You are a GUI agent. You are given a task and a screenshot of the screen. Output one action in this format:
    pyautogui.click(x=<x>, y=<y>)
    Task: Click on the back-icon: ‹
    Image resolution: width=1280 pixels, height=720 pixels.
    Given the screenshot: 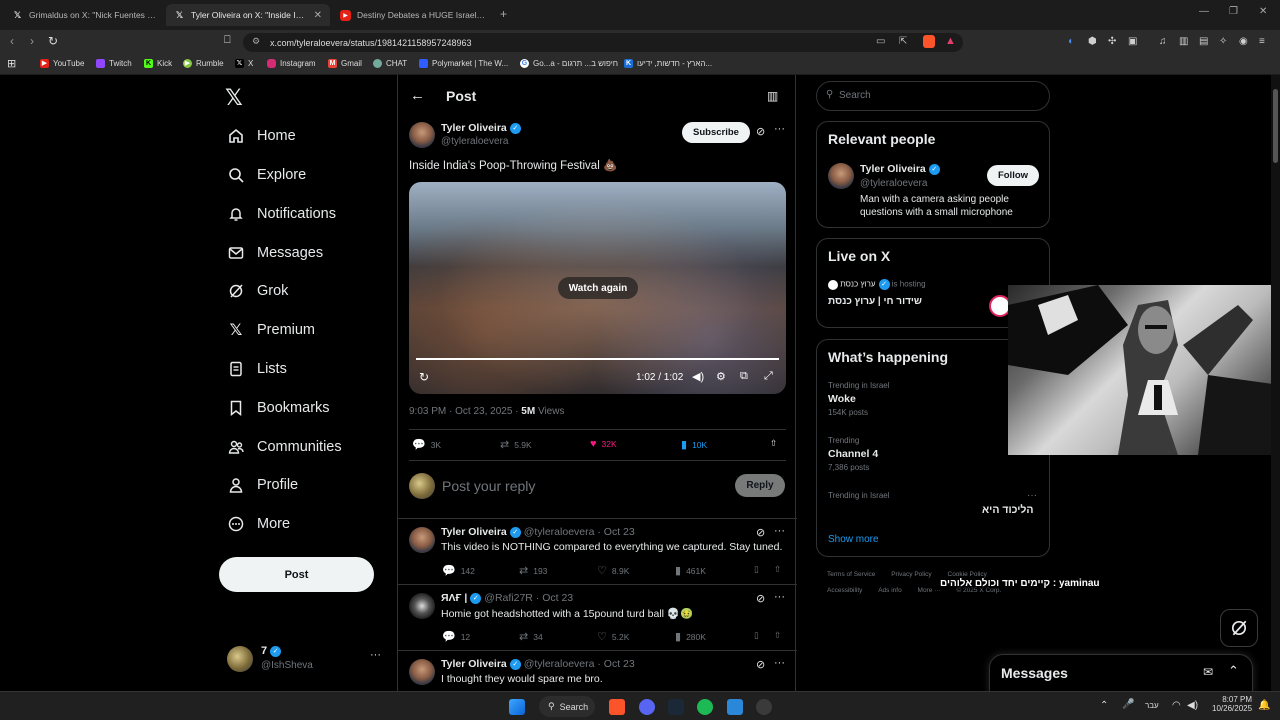 What is the action you would take?
    pyautogui.click(x=12, y=41)
    